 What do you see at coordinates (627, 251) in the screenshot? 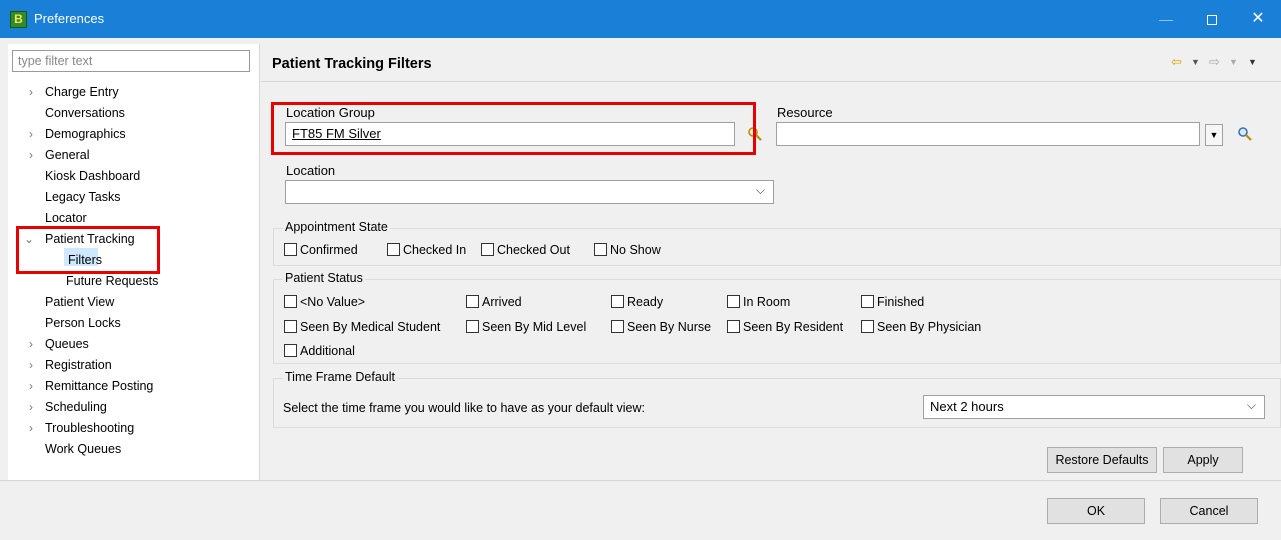
I see `no-show-checkbox: No Show` at bounding box center [627, 251].